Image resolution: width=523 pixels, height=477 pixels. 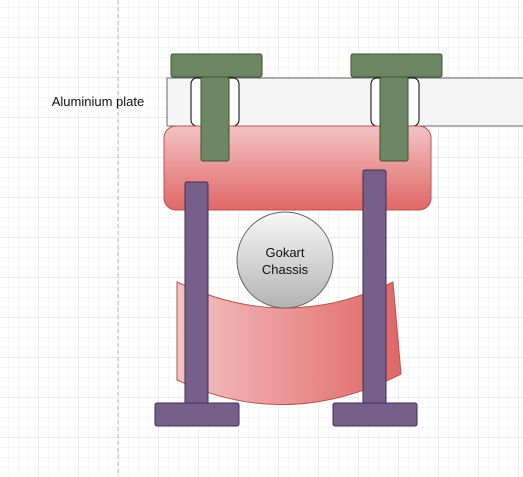 I want to click on gokart-chassis-tube, so click(x=285, y=260).